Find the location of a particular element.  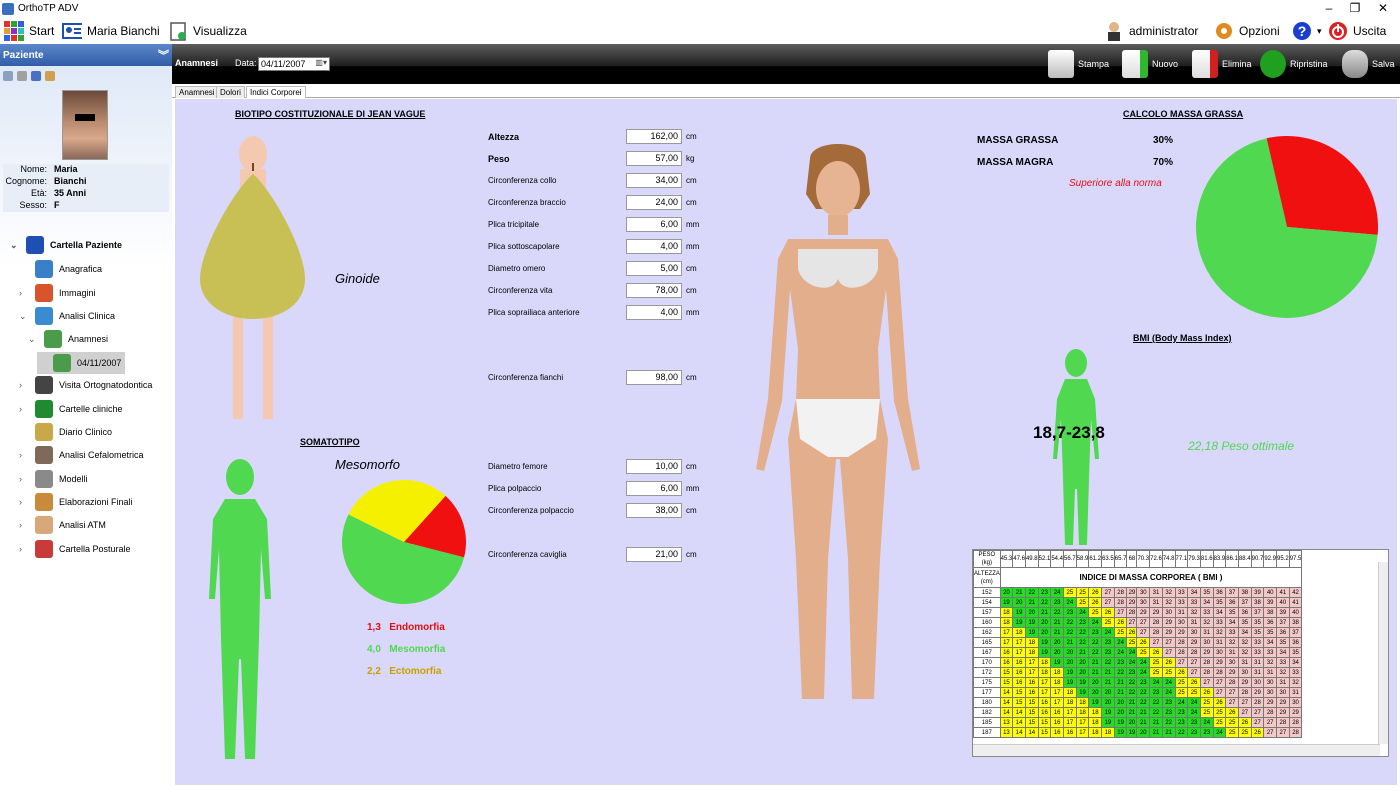

tab-anamnesi: Anamnesi is located at coordinates (197, 92).